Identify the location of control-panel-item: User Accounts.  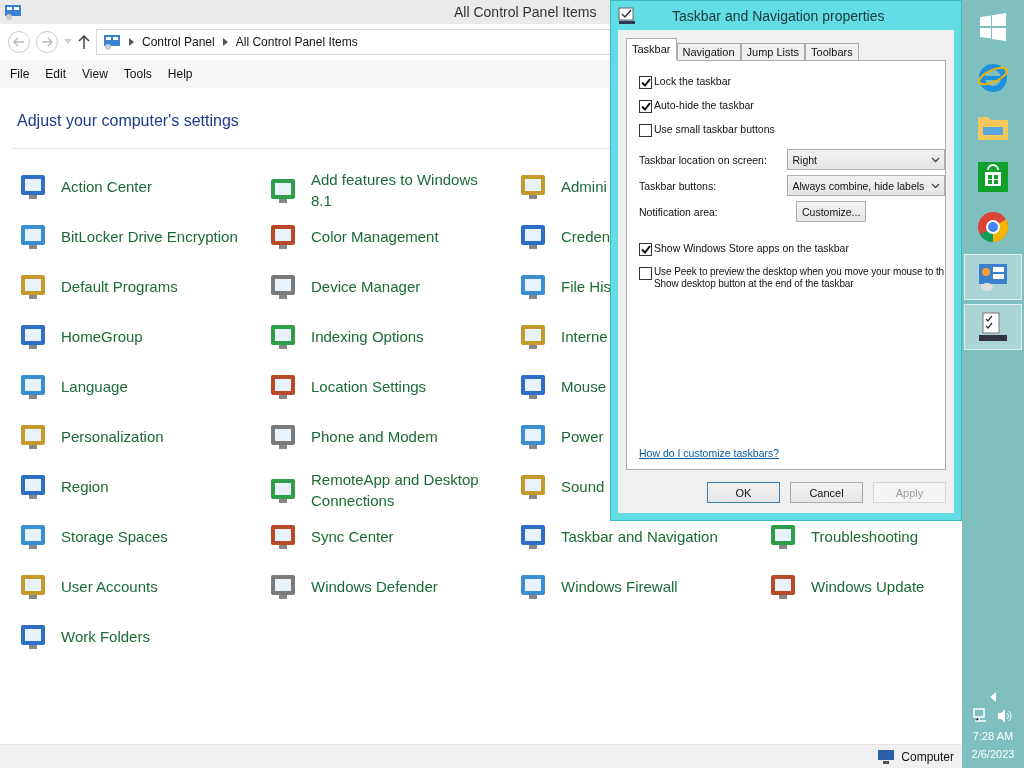
(87, 586).